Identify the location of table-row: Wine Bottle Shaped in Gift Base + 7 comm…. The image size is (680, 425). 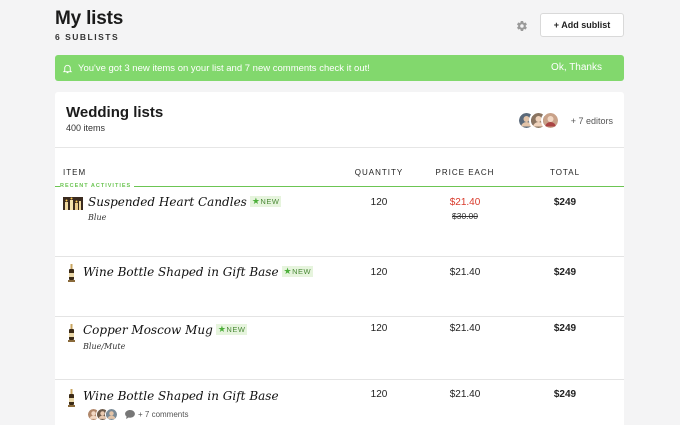
(339, 405).